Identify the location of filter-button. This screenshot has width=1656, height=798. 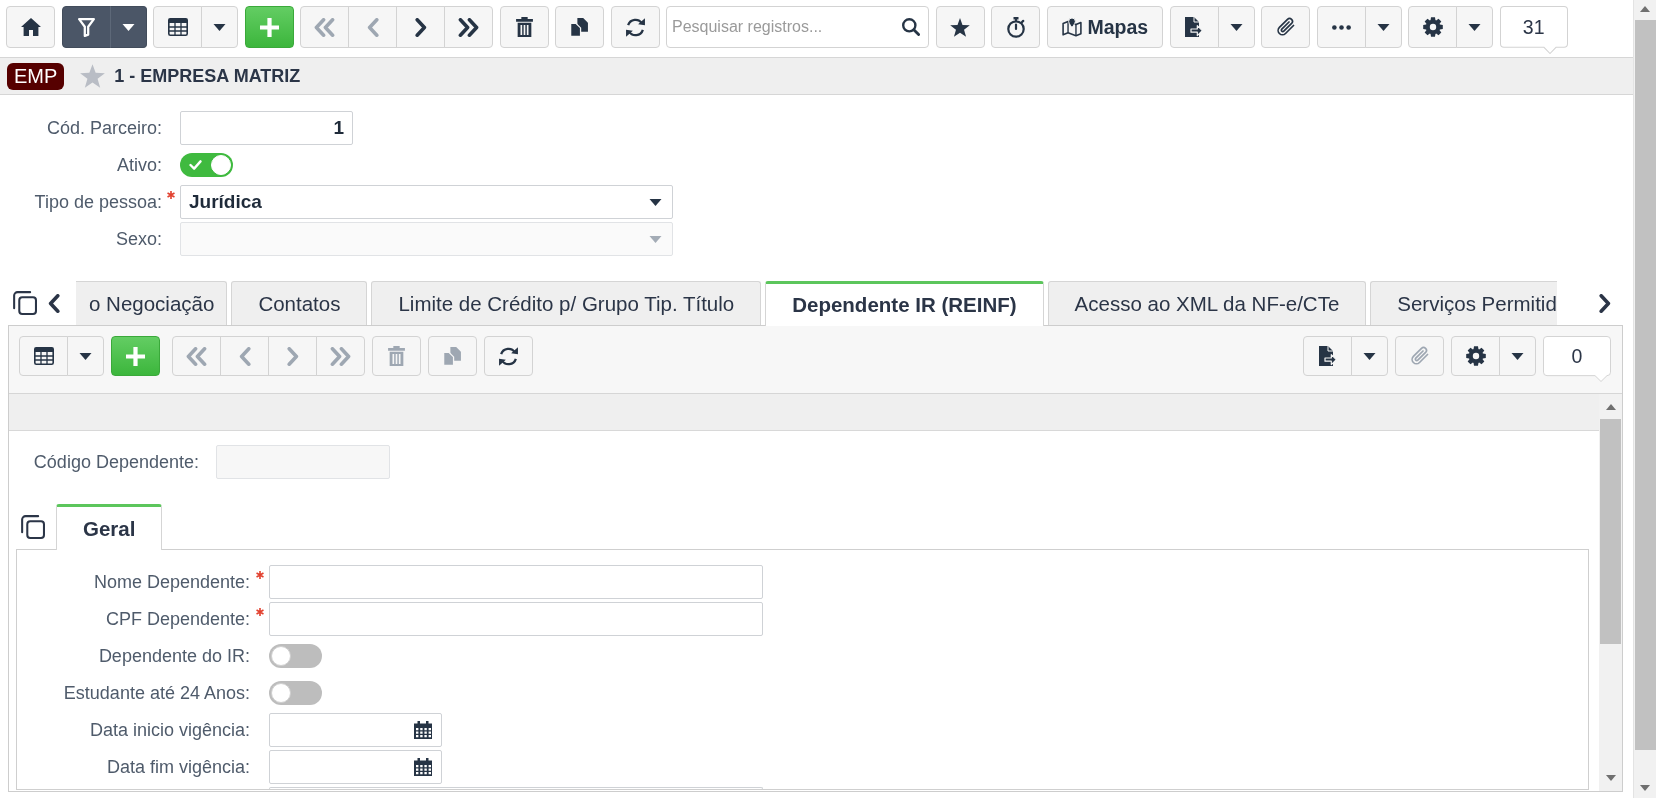
(86, 27).